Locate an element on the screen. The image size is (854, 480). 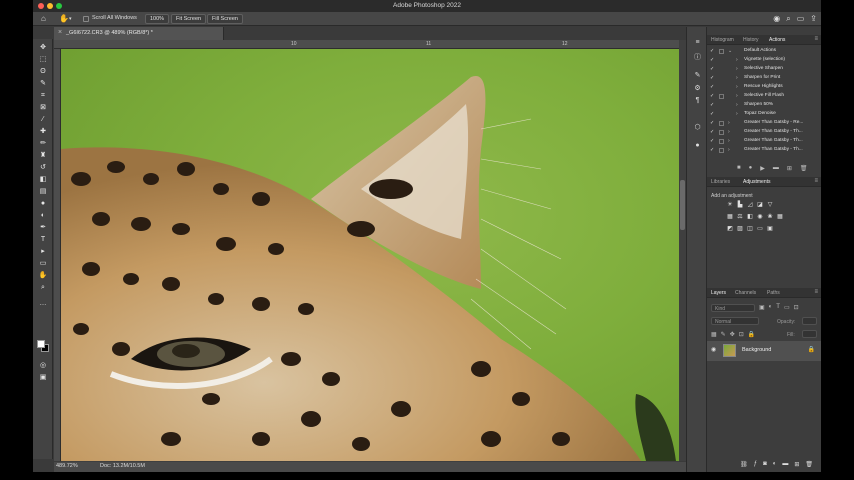
lock-pixels-icon: ✎ is located at coordinates (723, 334).